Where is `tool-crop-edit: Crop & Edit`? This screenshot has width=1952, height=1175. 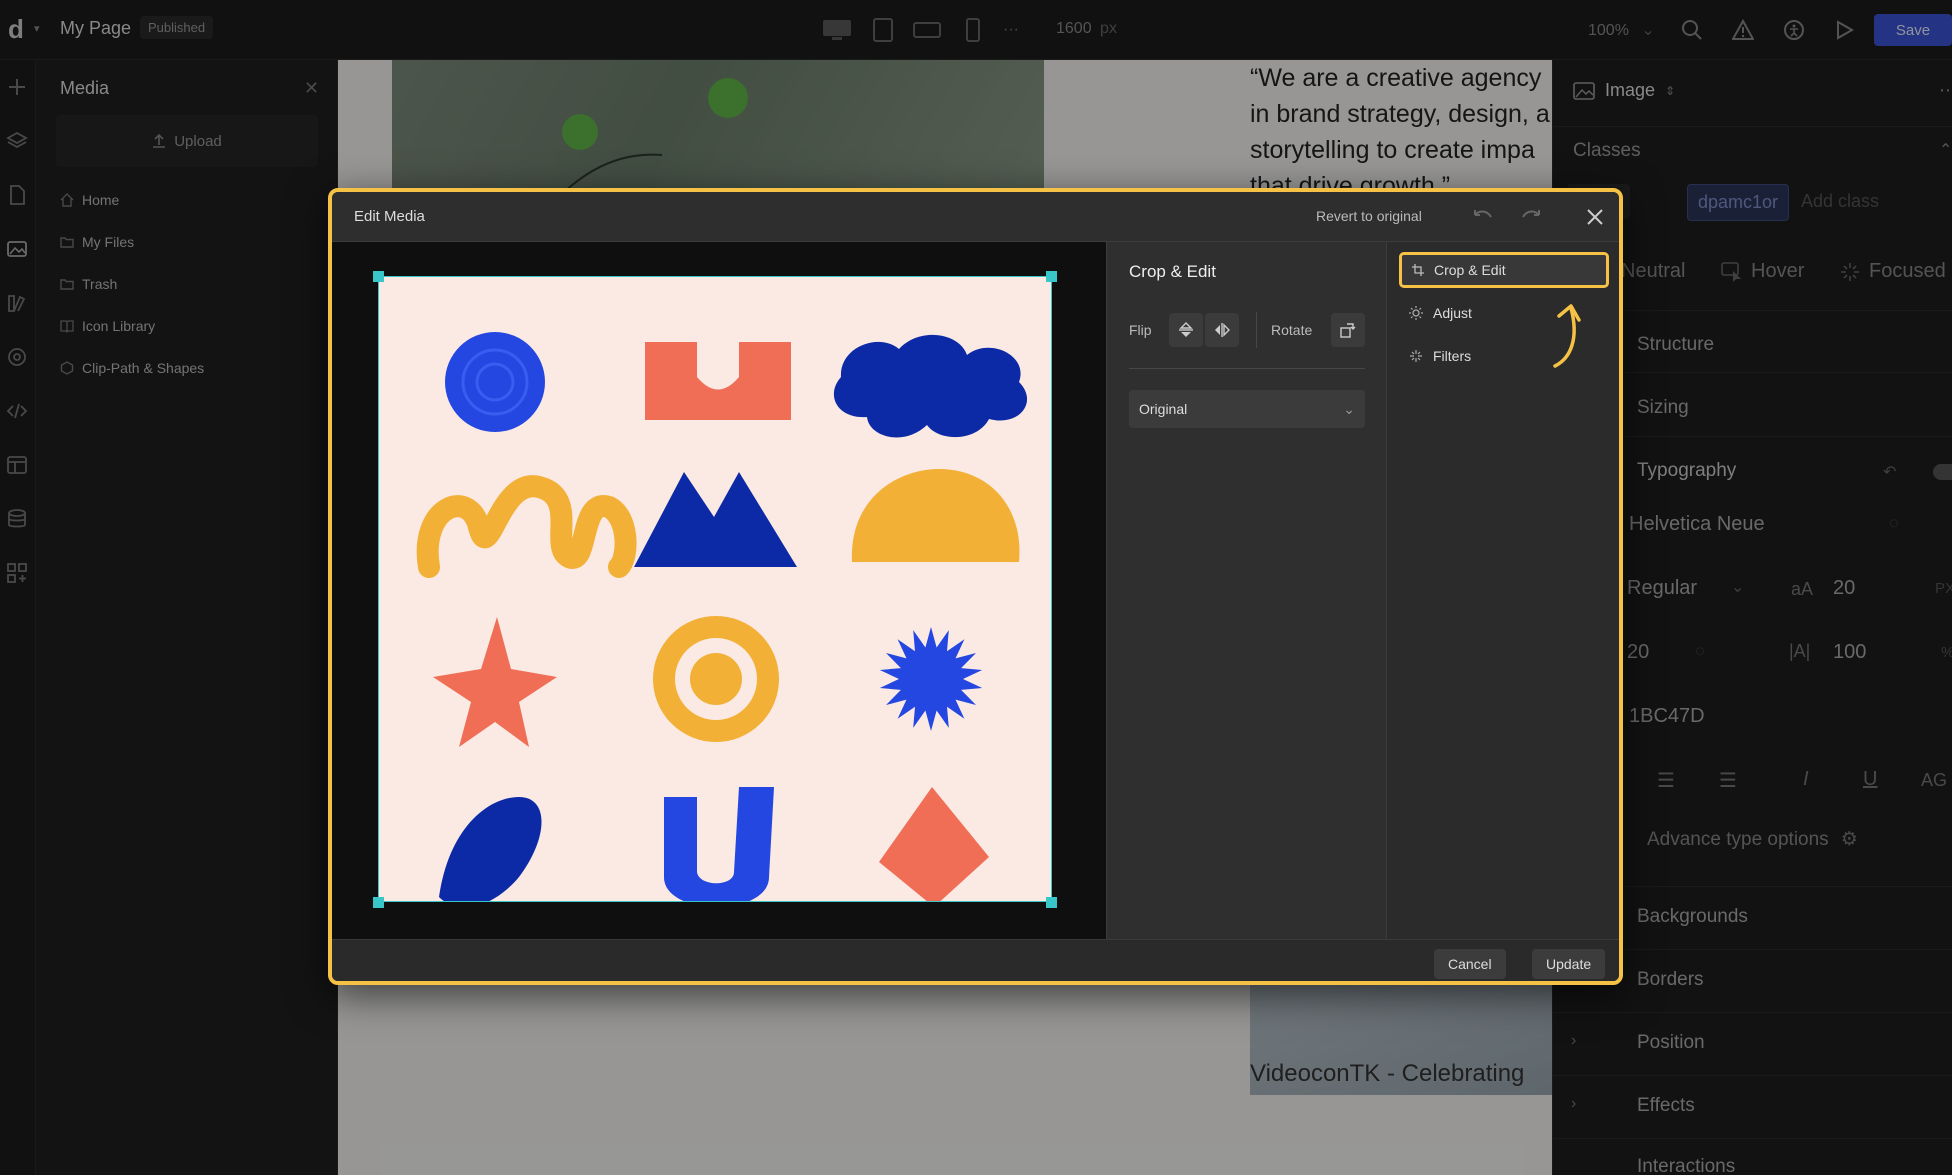
tool-crop-edit: Crop & Edit is located at coordinates (1504, 270).